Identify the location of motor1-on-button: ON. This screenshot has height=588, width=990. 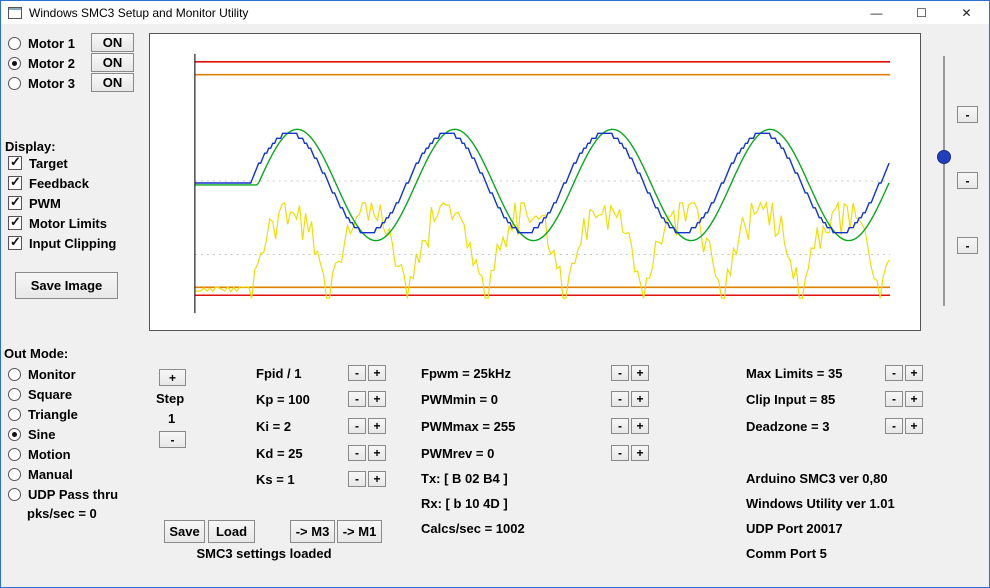
(112, 42).